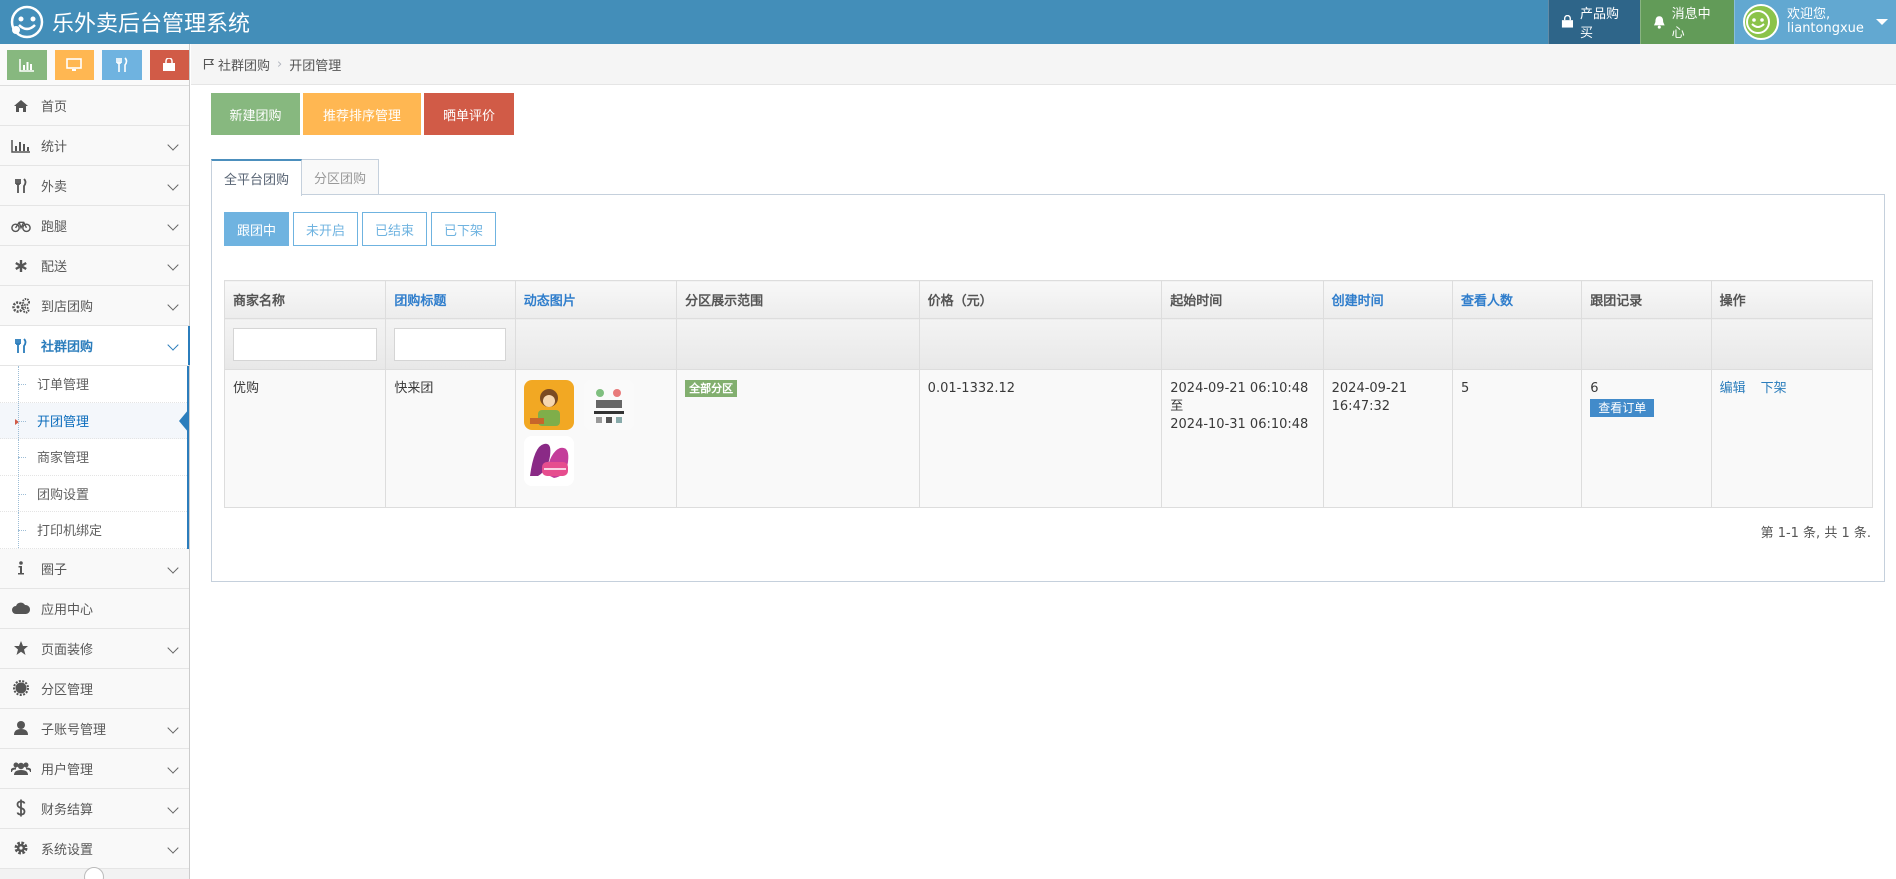  What do you see at coordinates (151, 24) in the screenshot?
I see `app-title: 乐外卖后台管理系统` at bounding box center [151, 24].